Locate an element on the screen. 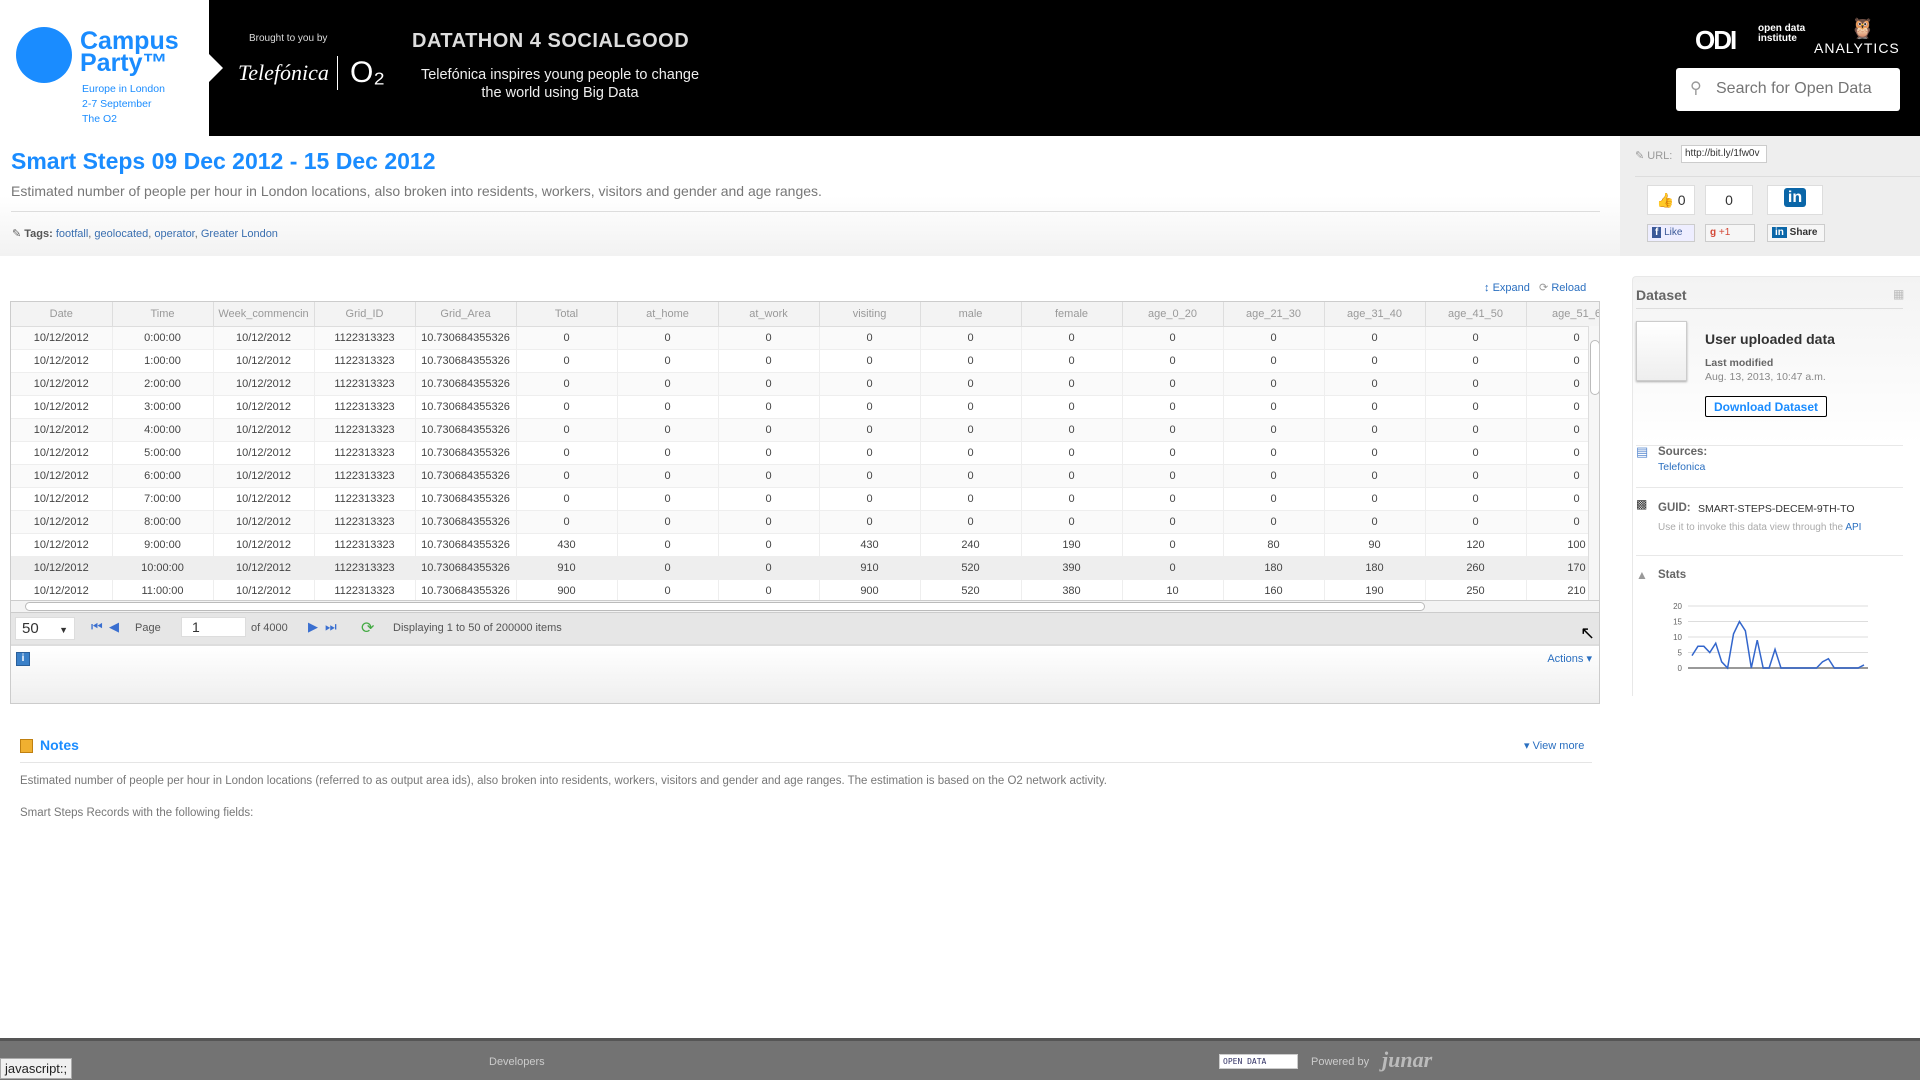  view-more-link: ▾ View more is located at coordinates (1554, 745).